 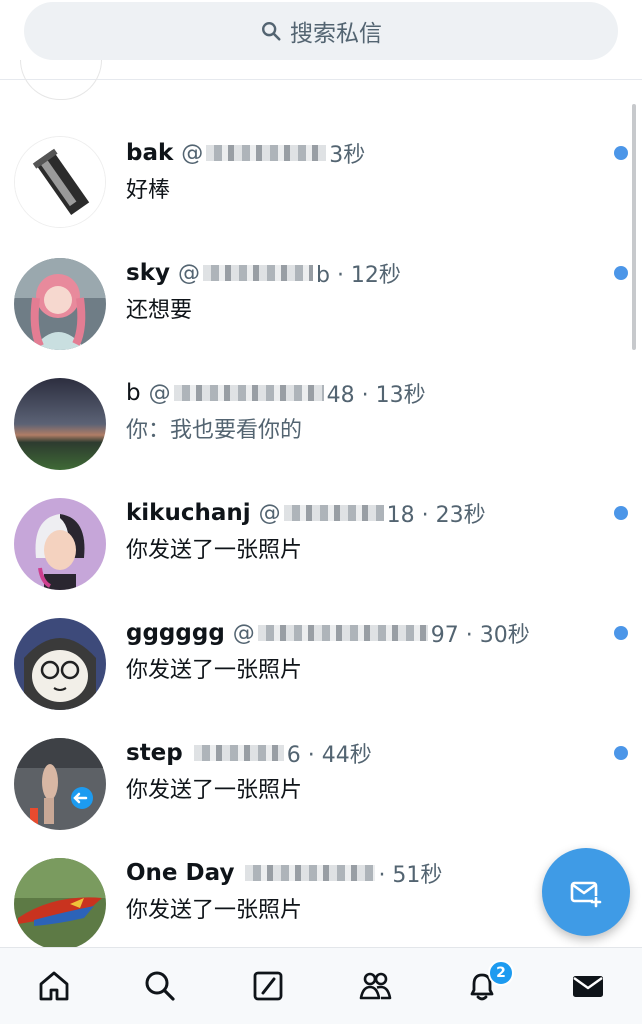 I want to click on message-preview: 还想要, so click(x=159, y=310).